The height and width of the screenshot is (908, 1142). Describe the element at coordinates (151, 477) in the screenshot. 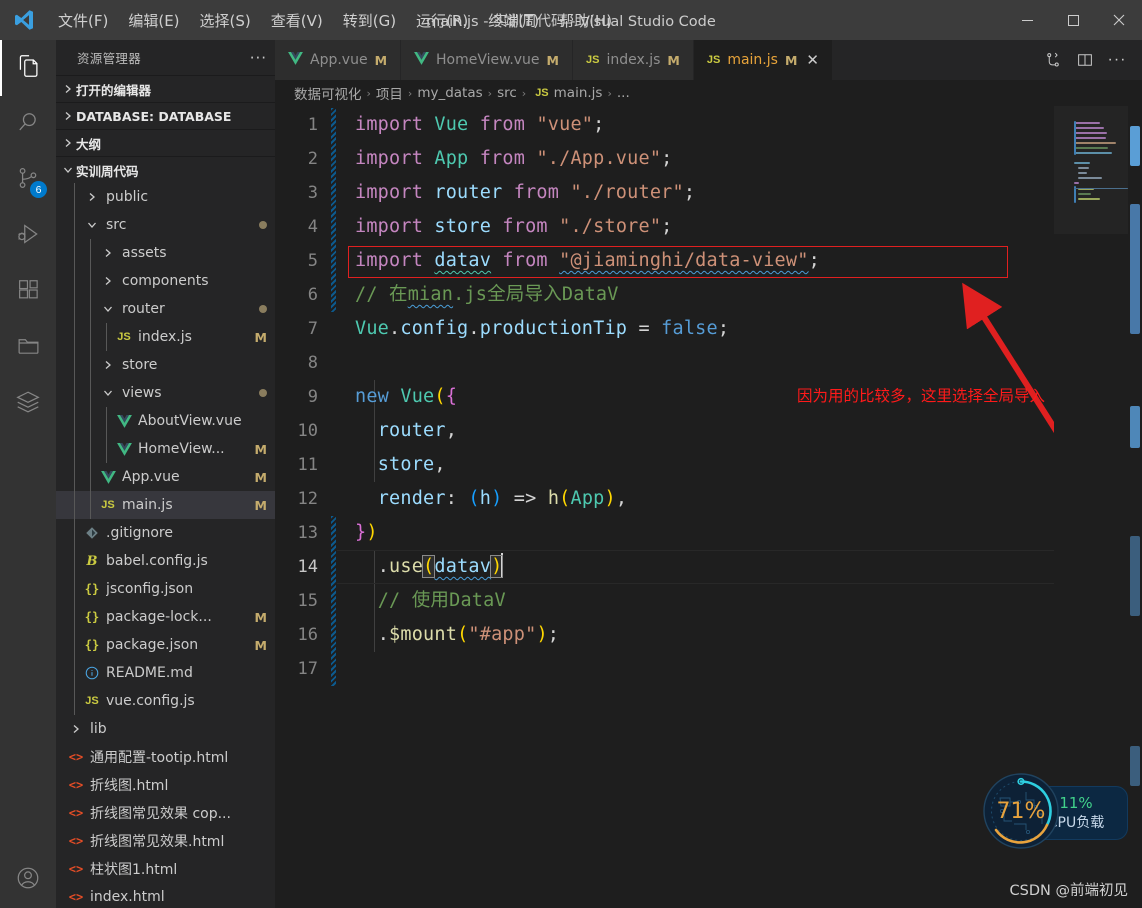

I see `tree-item-label: App.vue` at that location.